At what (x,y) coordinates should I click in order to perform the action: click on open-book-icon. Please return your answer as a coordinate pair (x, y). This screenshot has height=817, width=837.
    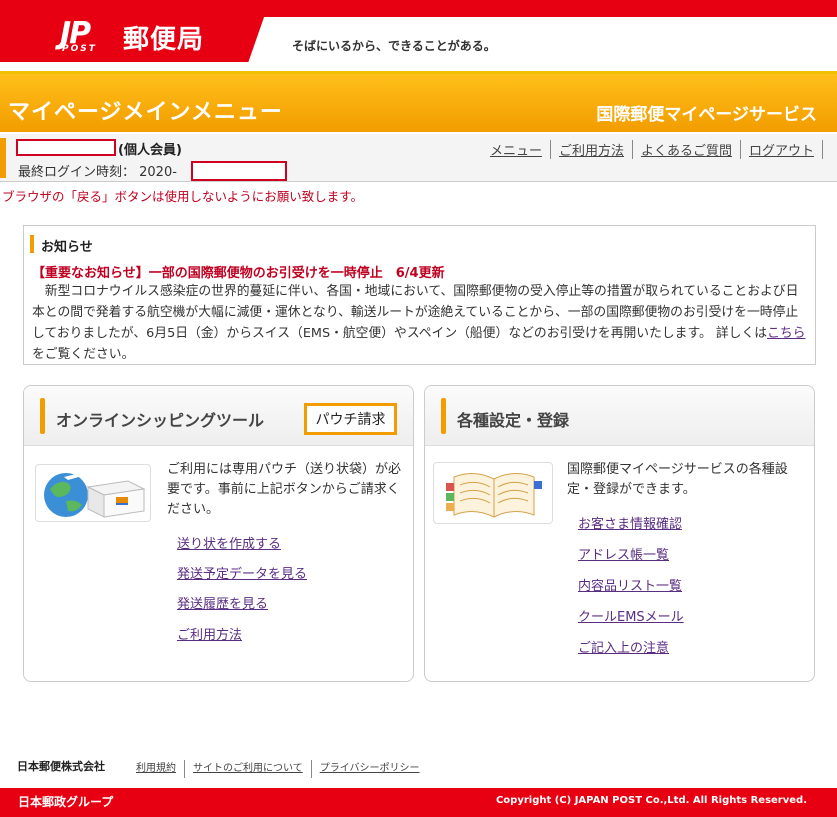
    Looking at the image, I should click on (494, 495).